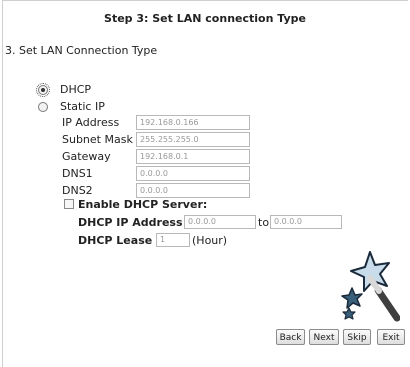  What do you see at coordinates (97, 139) in the screenshot?
I see `subnet-mask-label: Subnet Mask` at bounding box center [97, 139].